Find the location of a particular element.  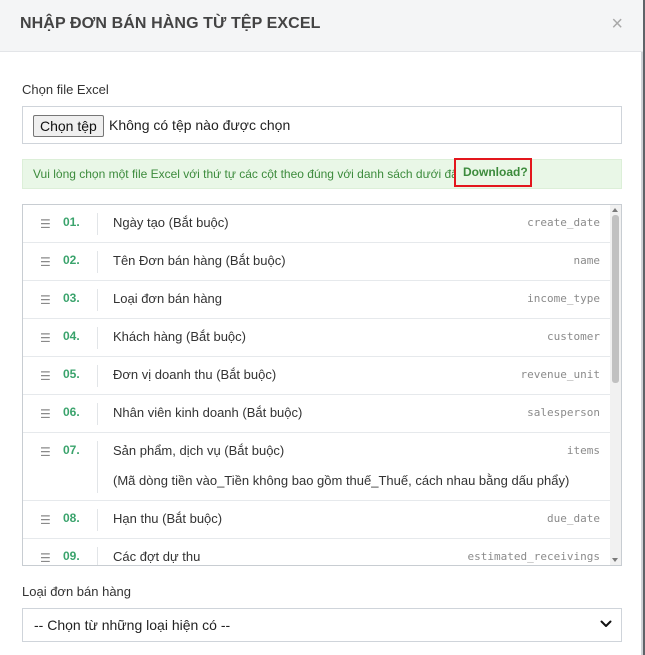

row-key: due_date is located at coordinates (573, 518).